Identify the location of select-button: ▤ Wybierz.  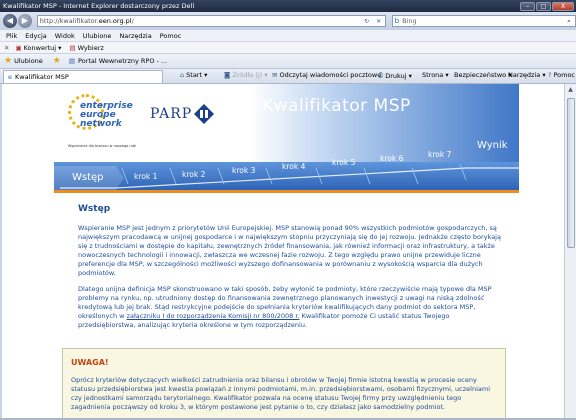
(86, 48).